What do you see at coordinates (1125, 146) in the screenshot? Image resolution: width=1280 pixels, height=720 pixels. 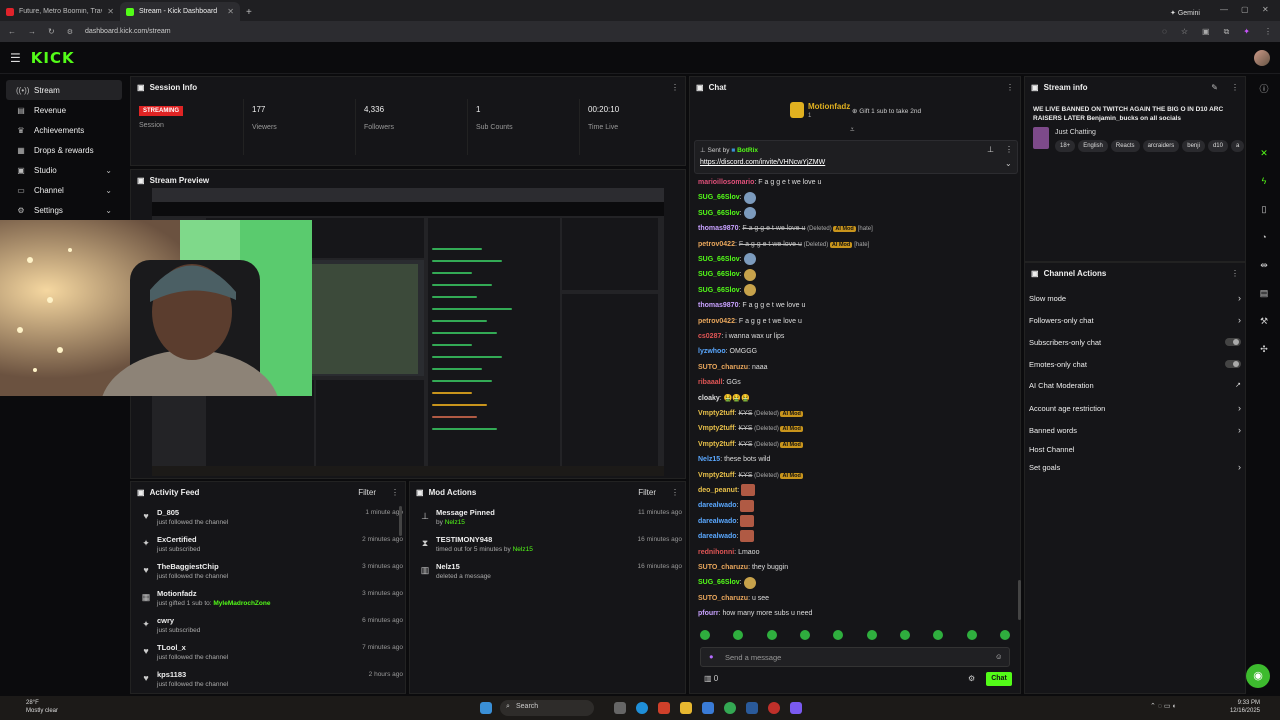 I see `tag-pill: Reacts` at bounding box center [1125, 146].